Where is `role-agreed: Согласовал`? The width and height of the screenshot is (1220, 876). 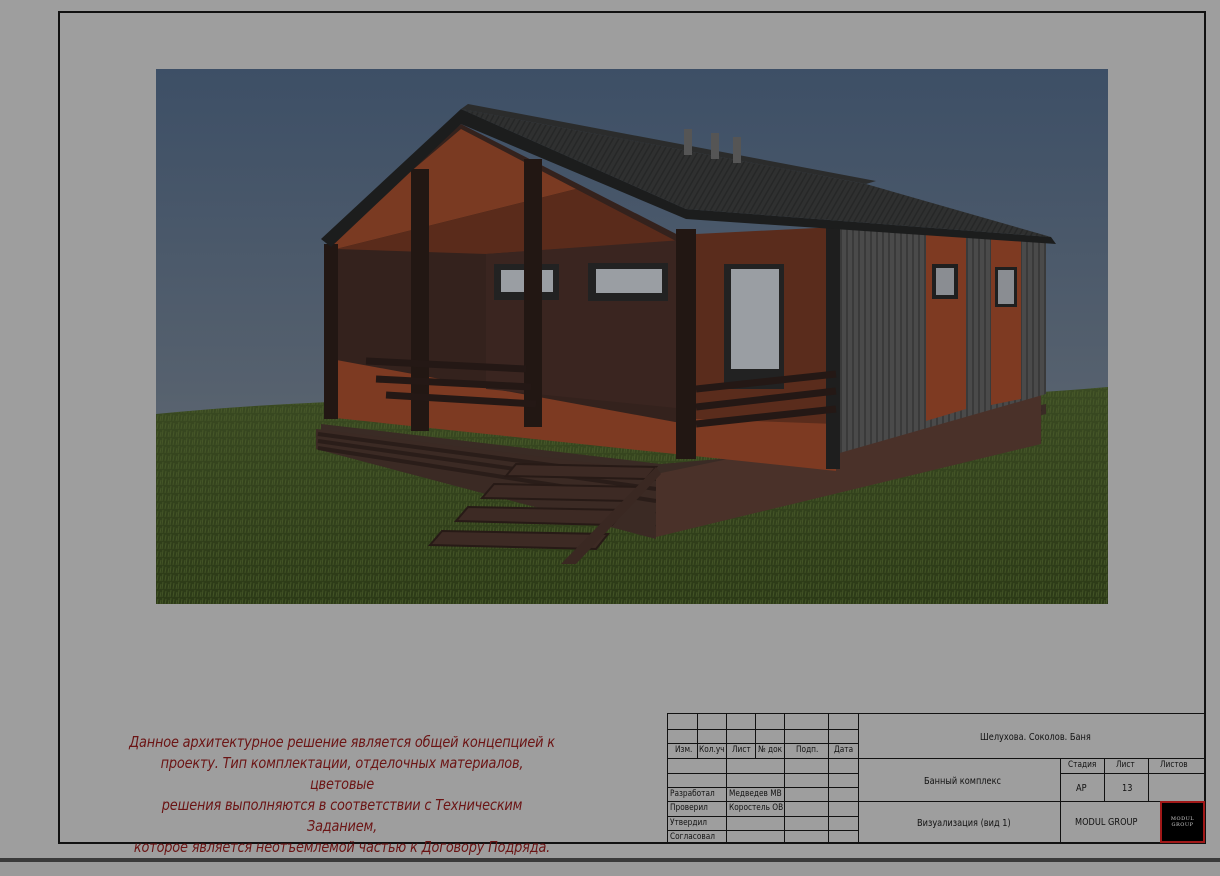 role-agreed: Согласовал is located at coordinates (692, 837).